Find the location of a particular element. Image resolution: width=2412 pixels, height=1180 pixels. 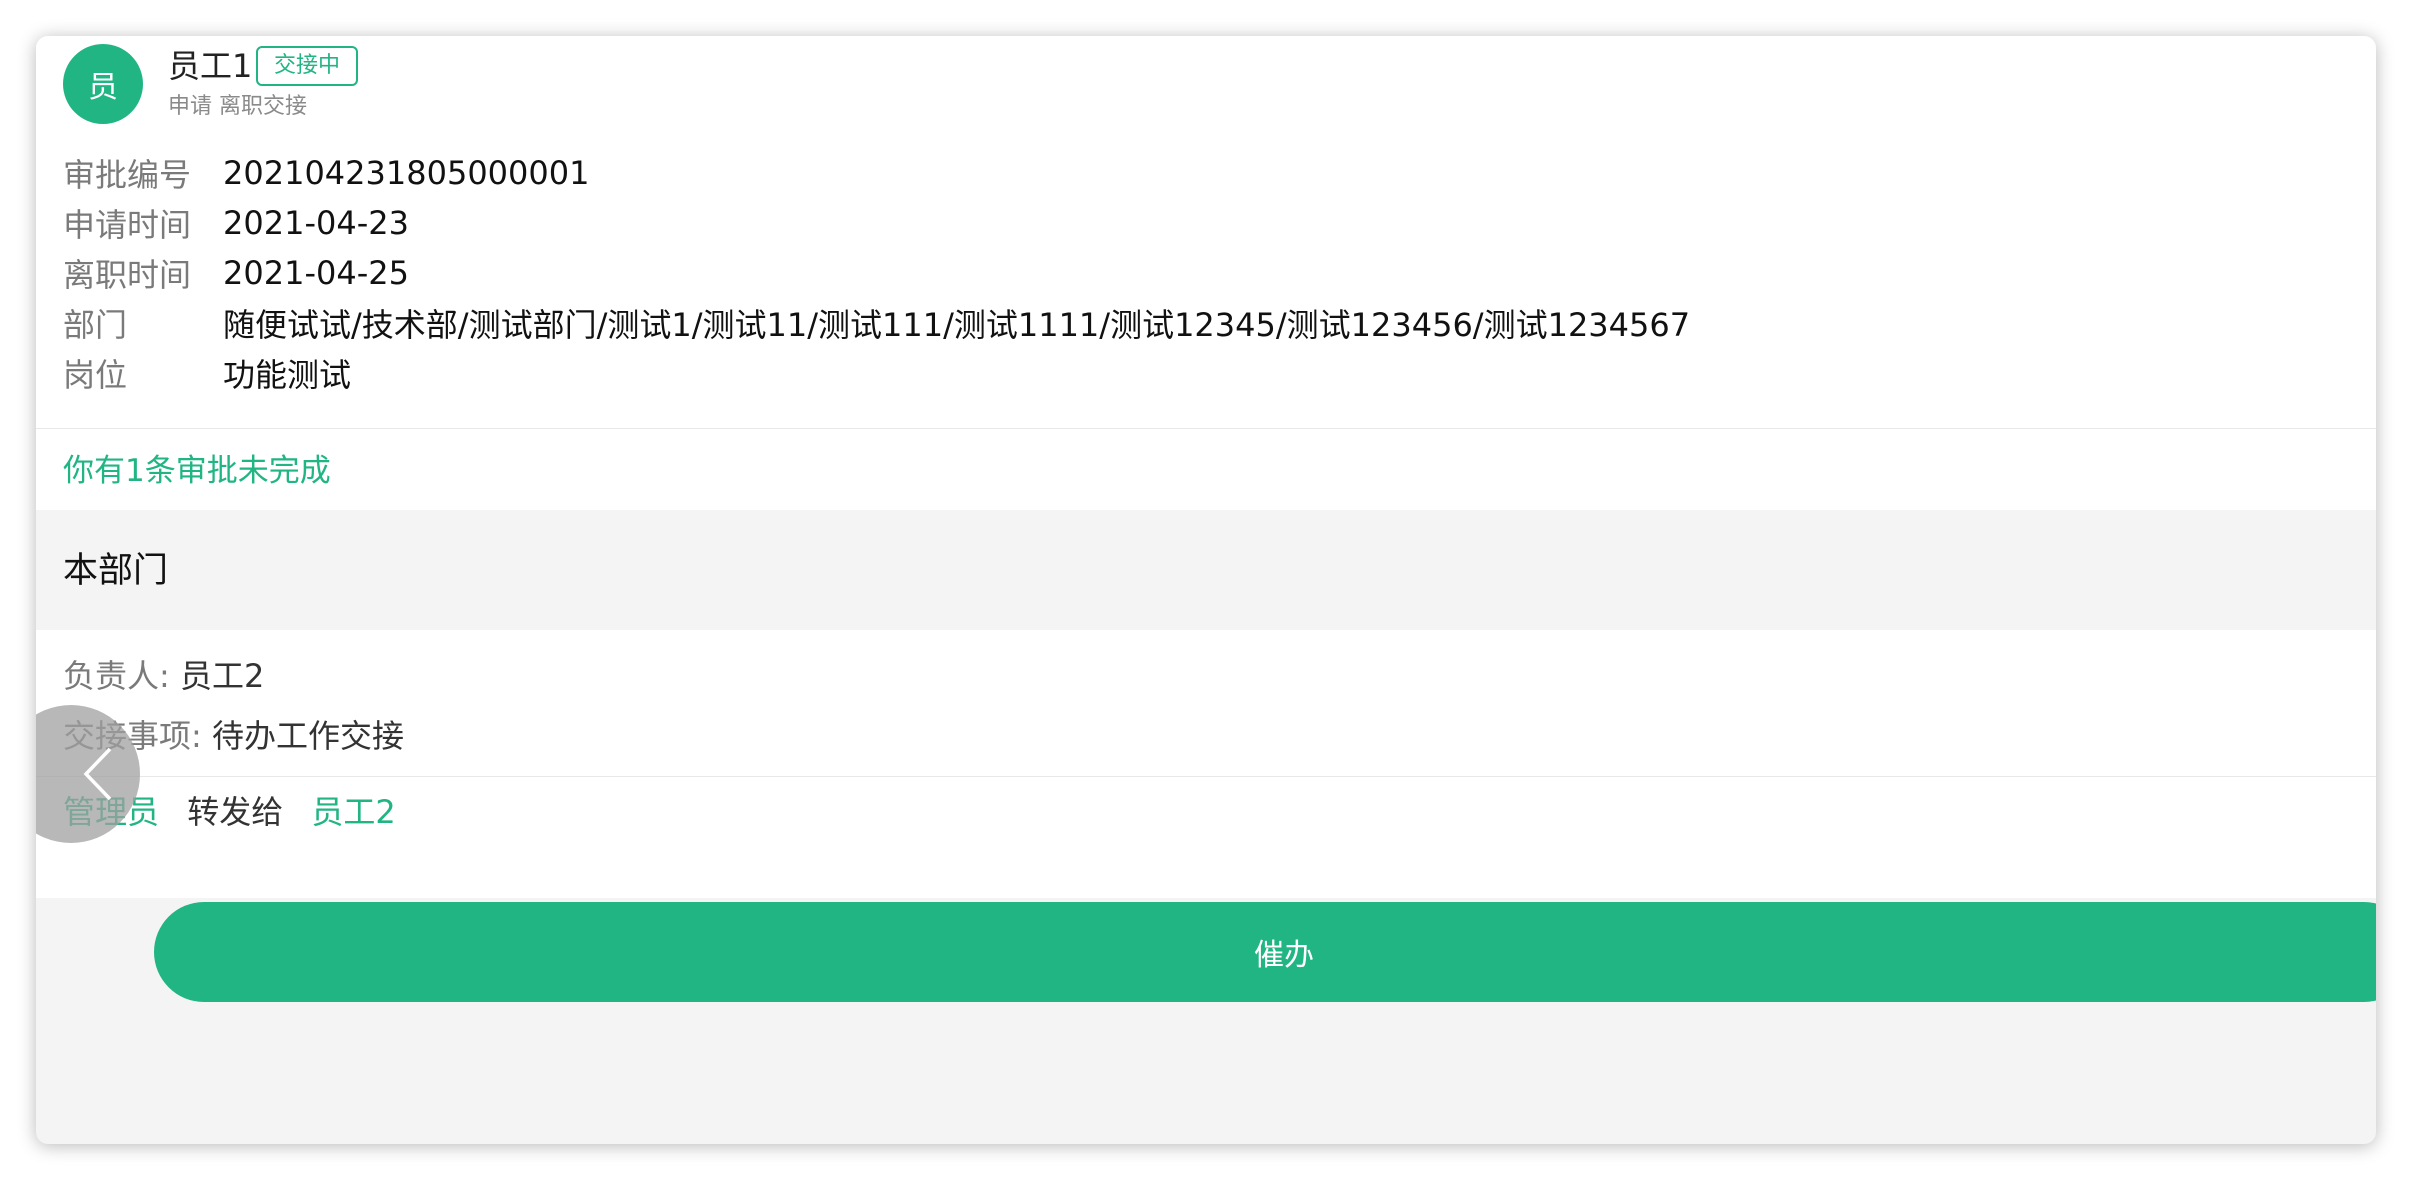

handover-value: 待办工作交接 is located at coordinates (307, 736).